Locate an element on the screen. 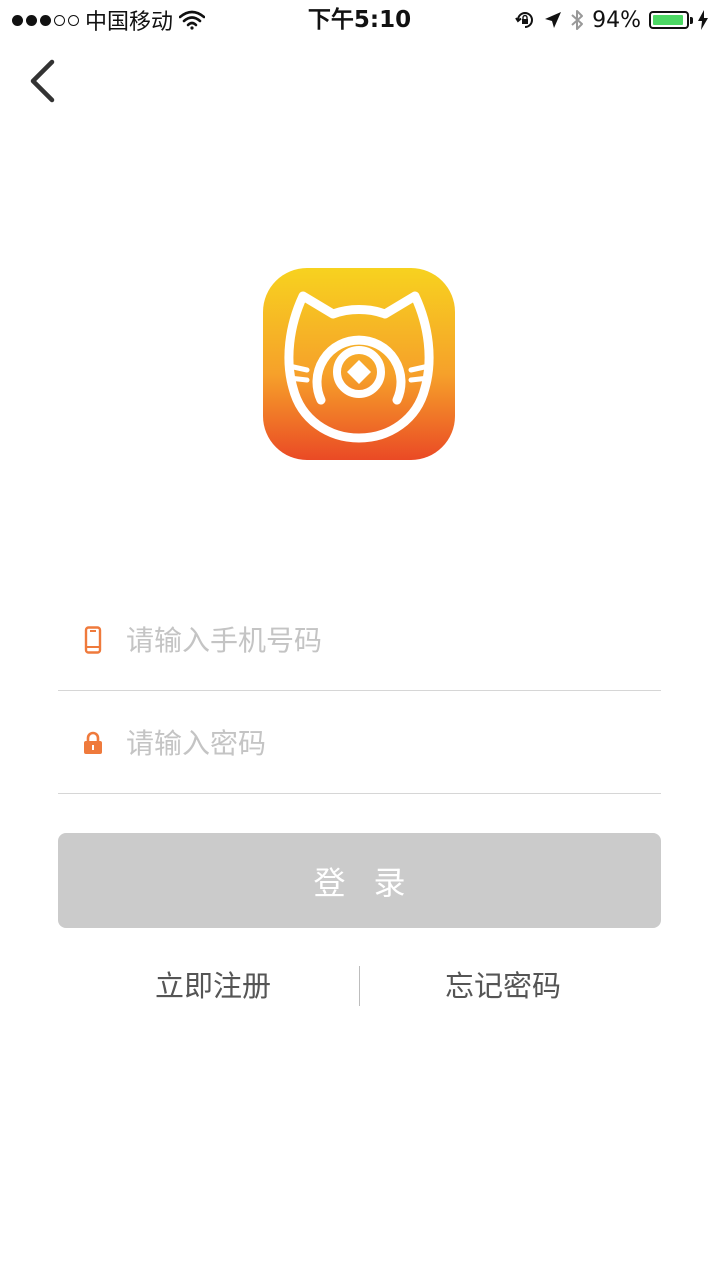  phone-icon is located at coordinates (93, 640).